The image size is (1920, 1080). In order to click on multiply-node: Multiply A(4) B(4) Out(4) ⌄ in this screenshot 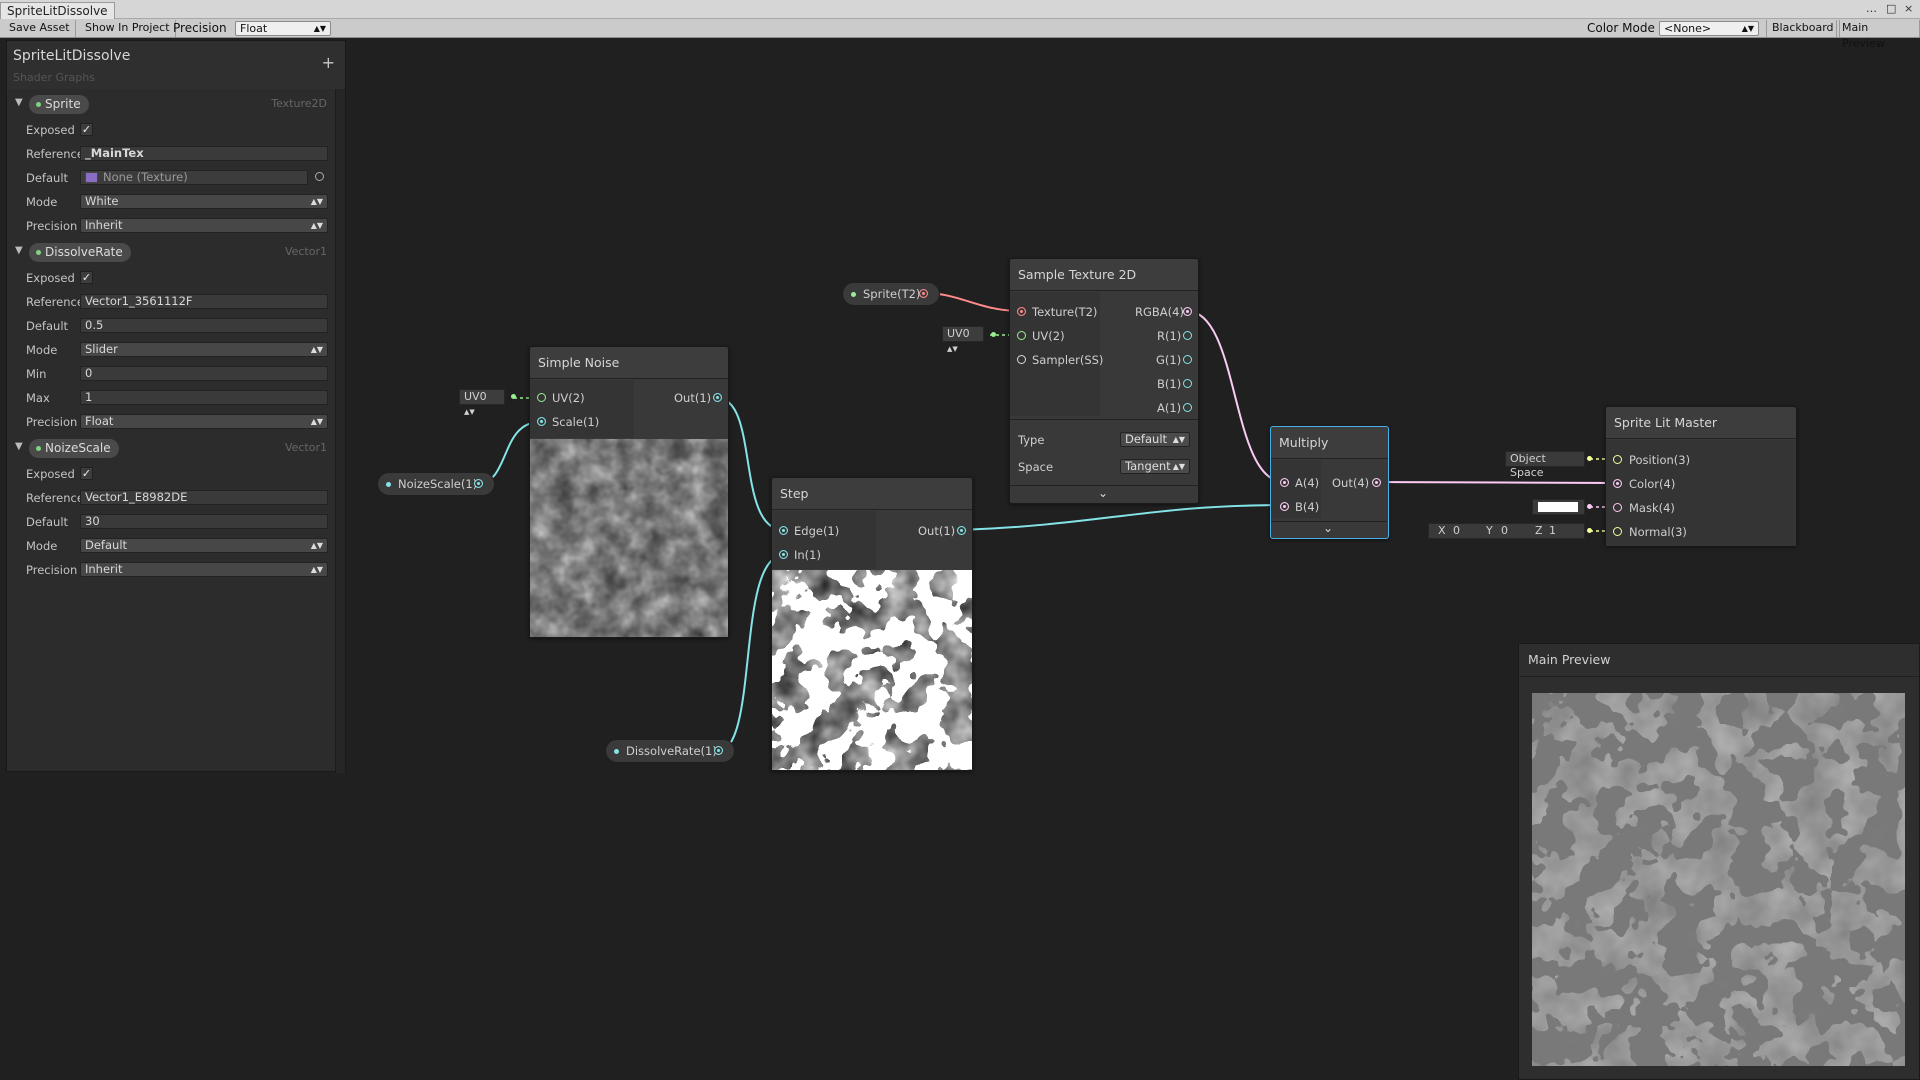, I will do `click(1329, 482)`.